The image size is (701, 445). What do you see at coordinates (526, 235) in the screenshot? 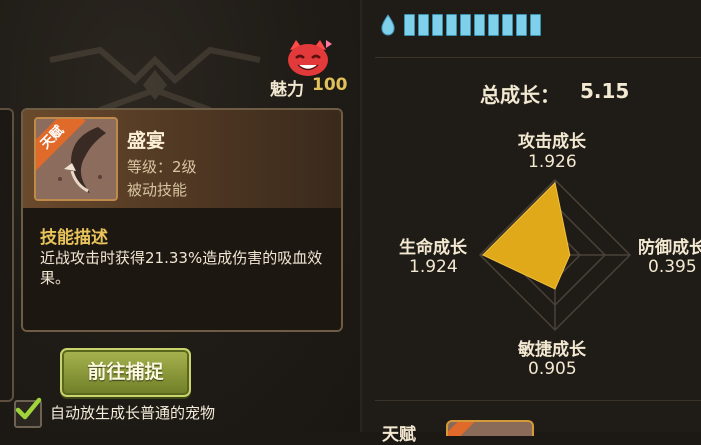
I see `radar-fill-area` at bounding box center [526, 235].